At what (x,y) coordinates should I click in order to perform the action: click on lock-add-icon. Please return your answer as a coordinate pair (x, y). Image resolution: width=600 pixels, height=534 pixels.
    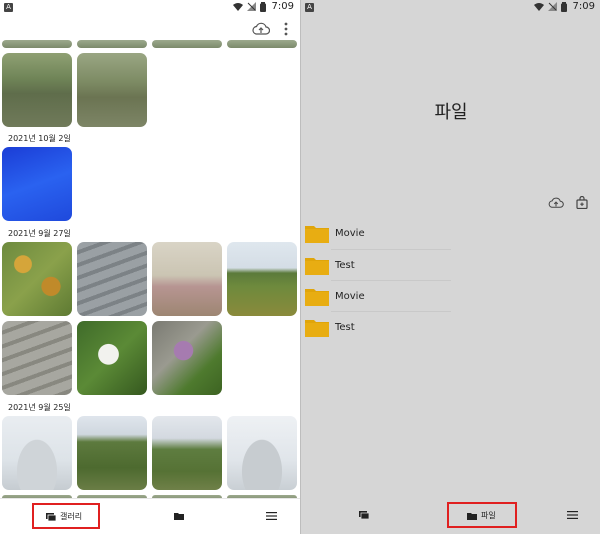
    Looking at the image, I should click on (582, 202).